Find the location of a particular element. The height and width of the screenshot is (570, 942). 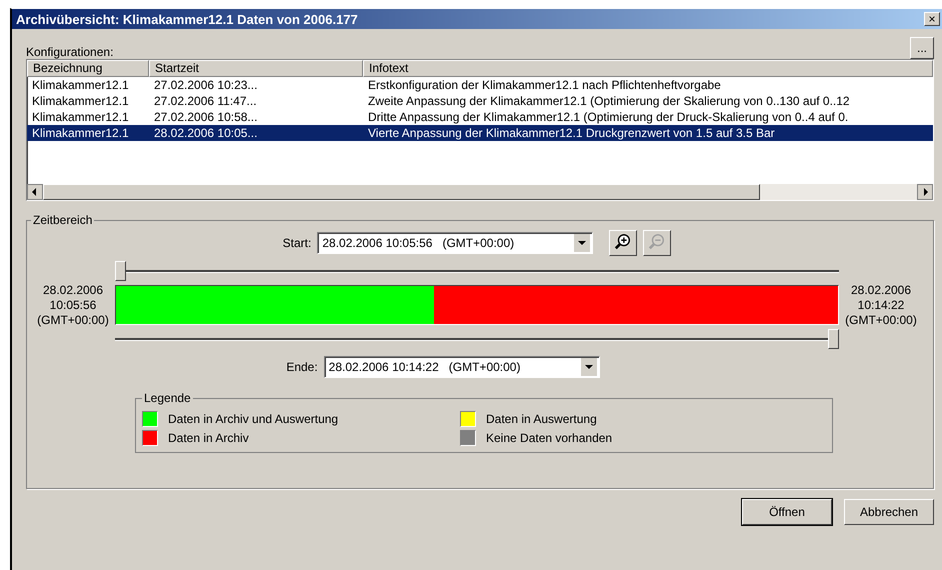

end-time-text: (GMT+00:00) is located at coordinates (881, 320).